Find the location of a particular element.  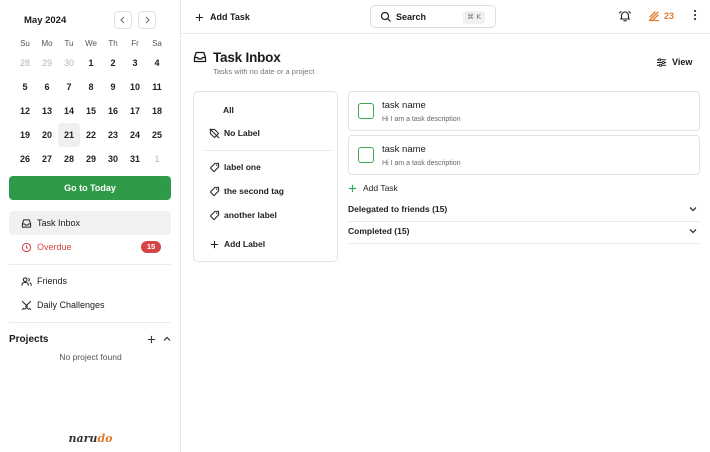

section-label: Delegated to friends (15) is located at coordinates (398, 209).